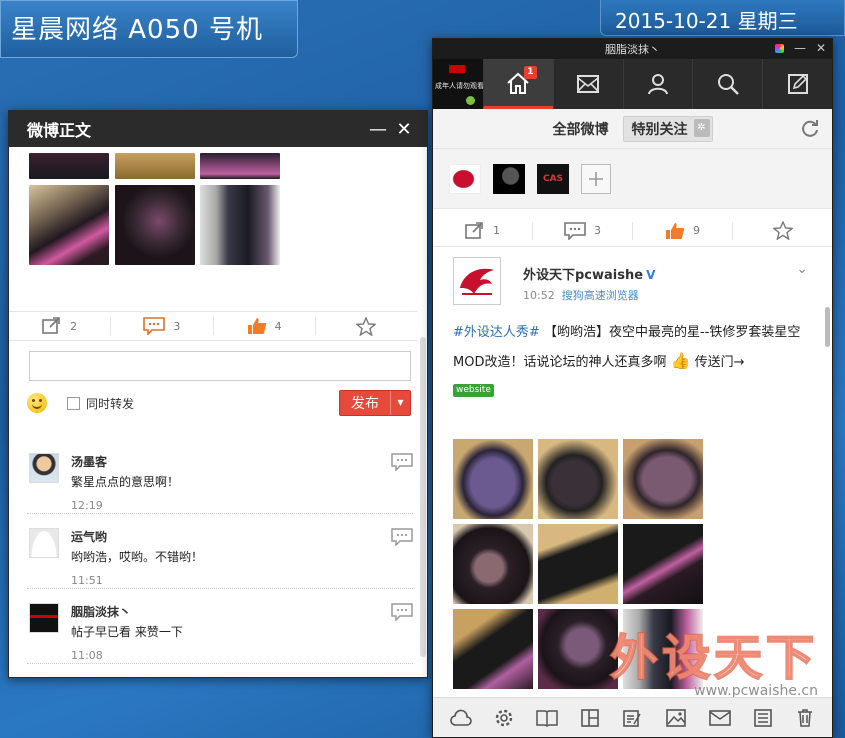 The image size is (845, 738). What do you see at coordinates (73, 403) in the screenshot?
I see `also-repost-checkbox` at bounding box center [73, 403].